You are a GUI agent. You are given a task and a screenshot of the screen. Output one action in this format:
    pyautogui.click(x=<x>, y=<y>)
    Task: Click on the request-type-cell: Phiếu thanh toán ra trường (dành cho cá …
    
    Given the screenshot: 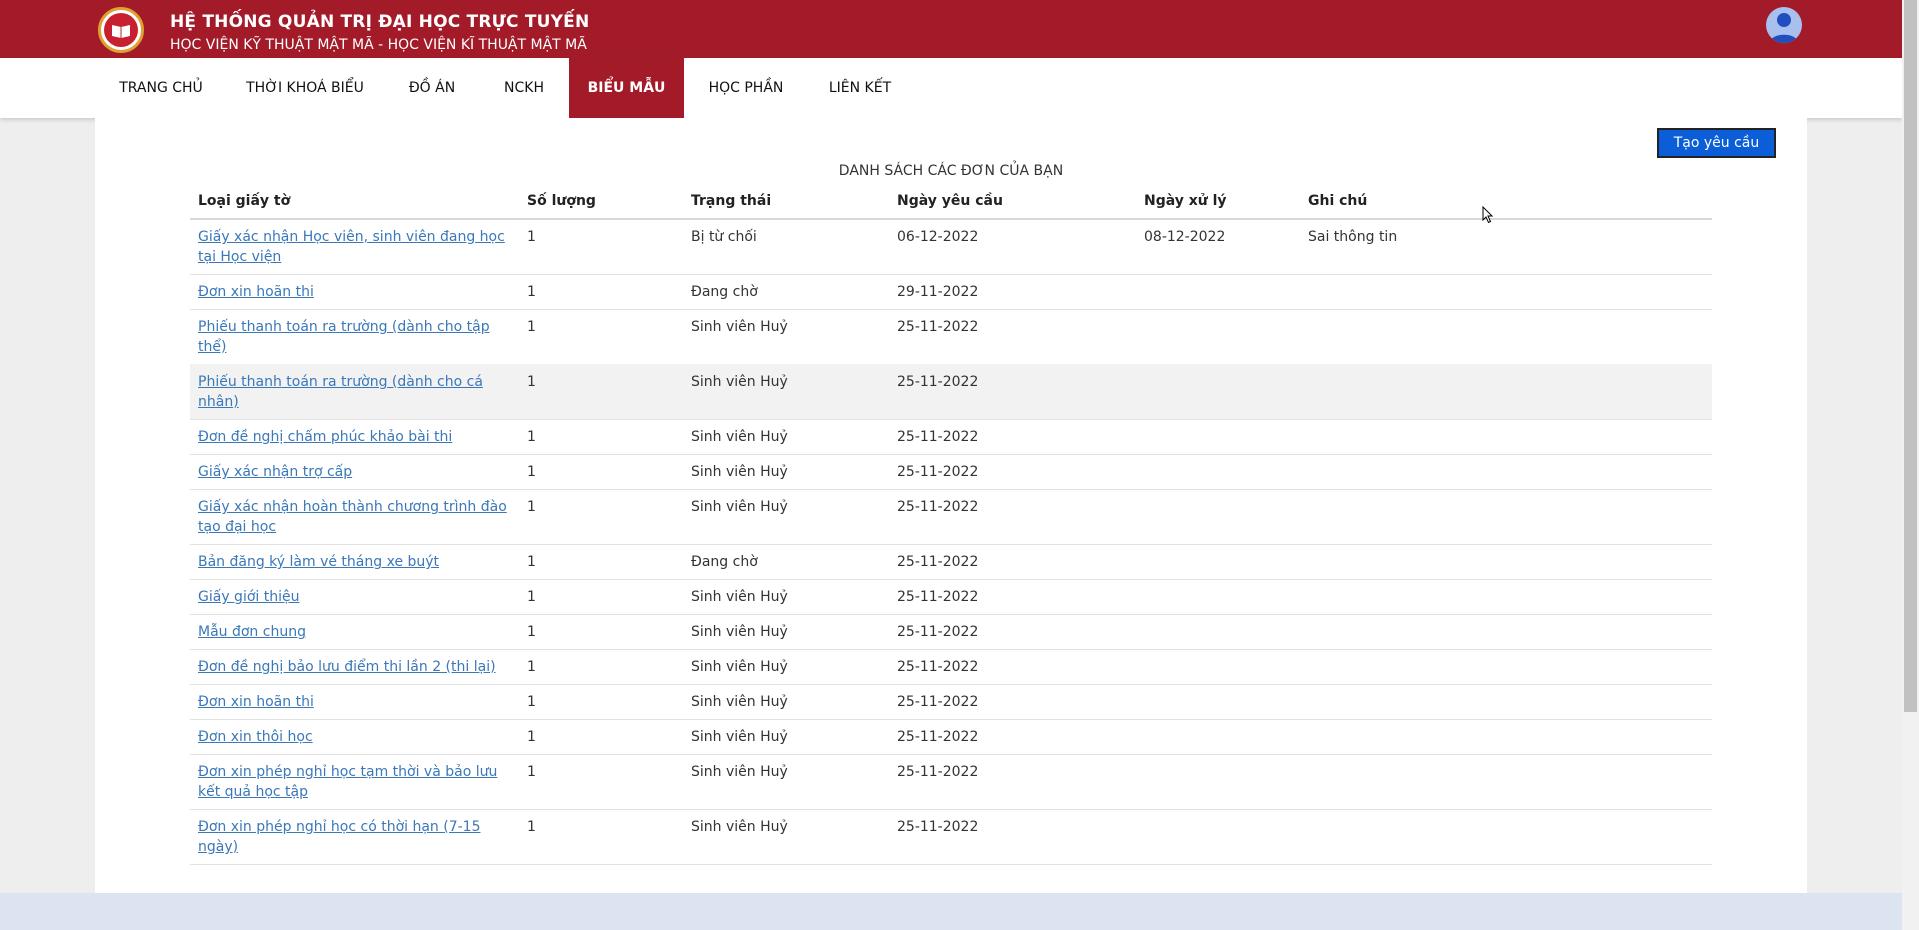 What is the action you would take?
    pyautogui.click(x=355, y=392)
    